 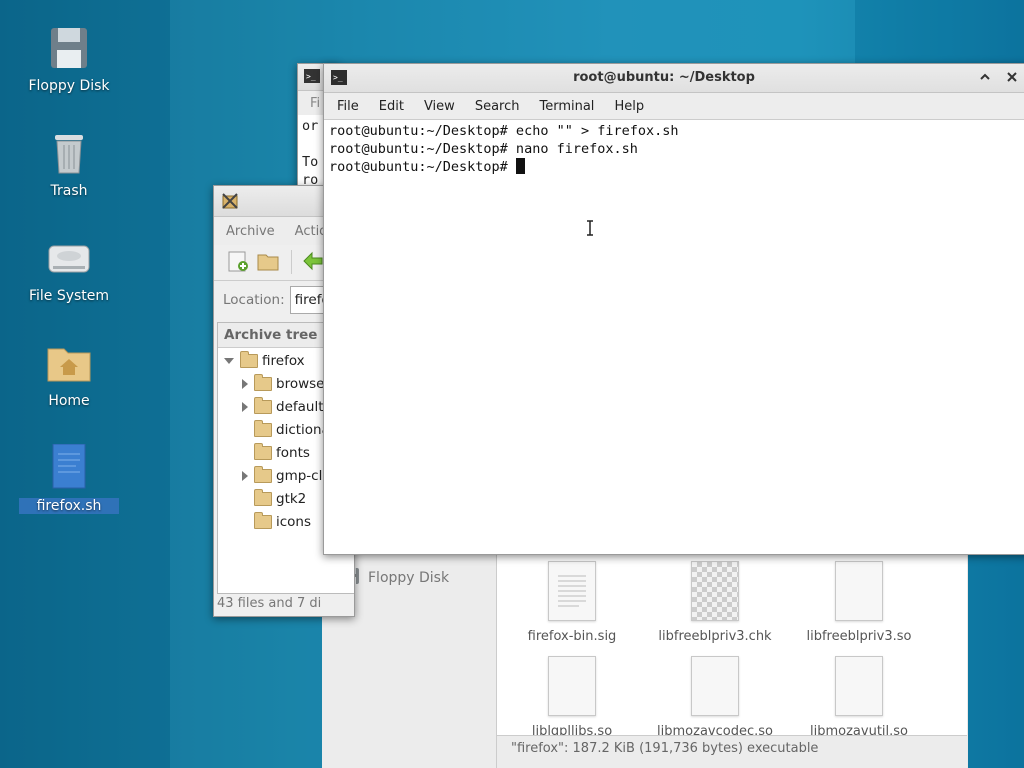 What do you see at coordinates (715, 729) in the screenshot?
I see `file-name: libmozavcodec.so` at bounding box center [715, 729].